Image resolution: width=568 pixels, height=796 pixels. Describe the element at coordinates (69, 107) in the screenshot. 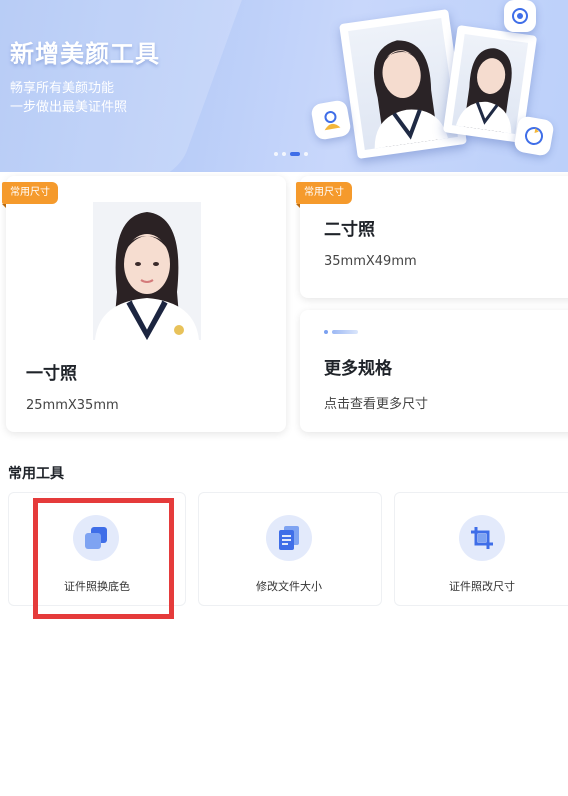

I see `banner-subtitle: 一步做出最美证件照` at that location.